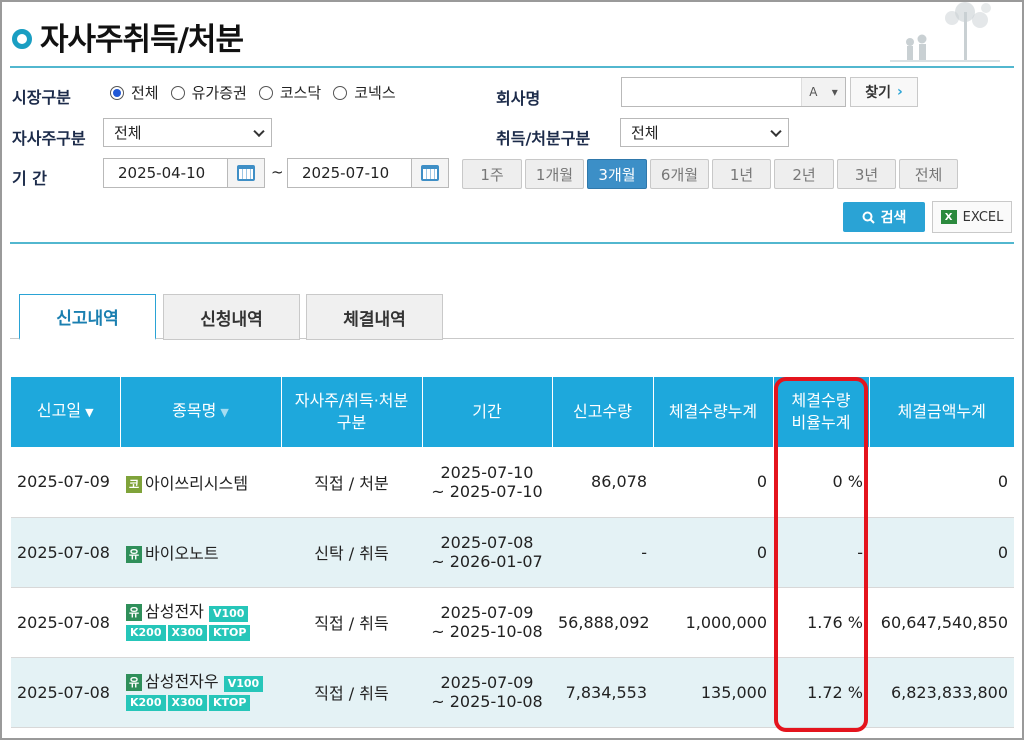 The width and height of the screenshot is (1024, 740). I want to click on index-tag: V100, so click(243, 684).